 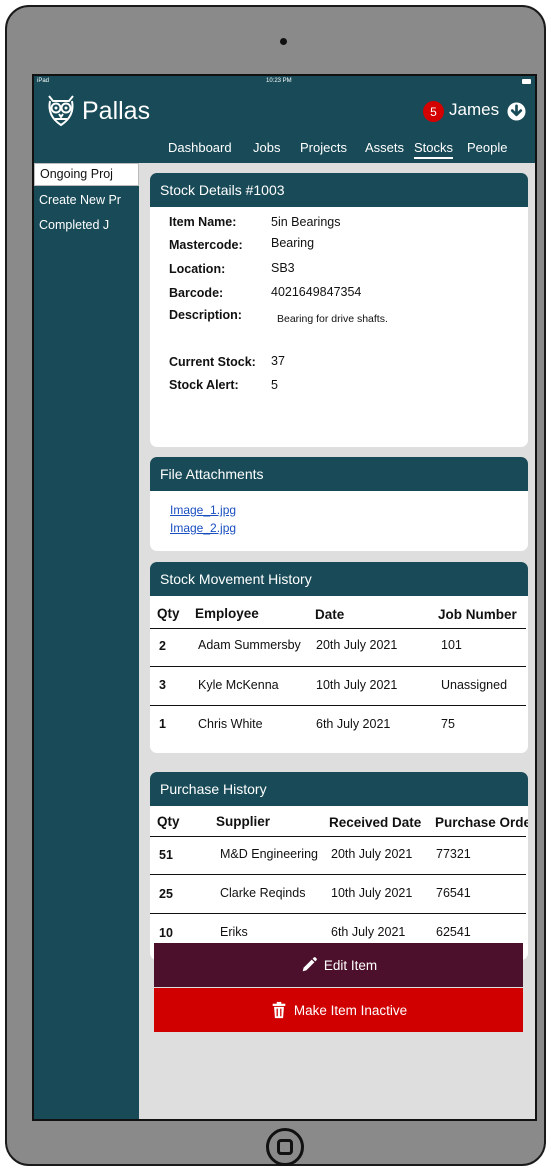 What do you see at coordinates (309, 964) in the screenshot?
I see `pencil-icon` at bounding box center [309, 964].